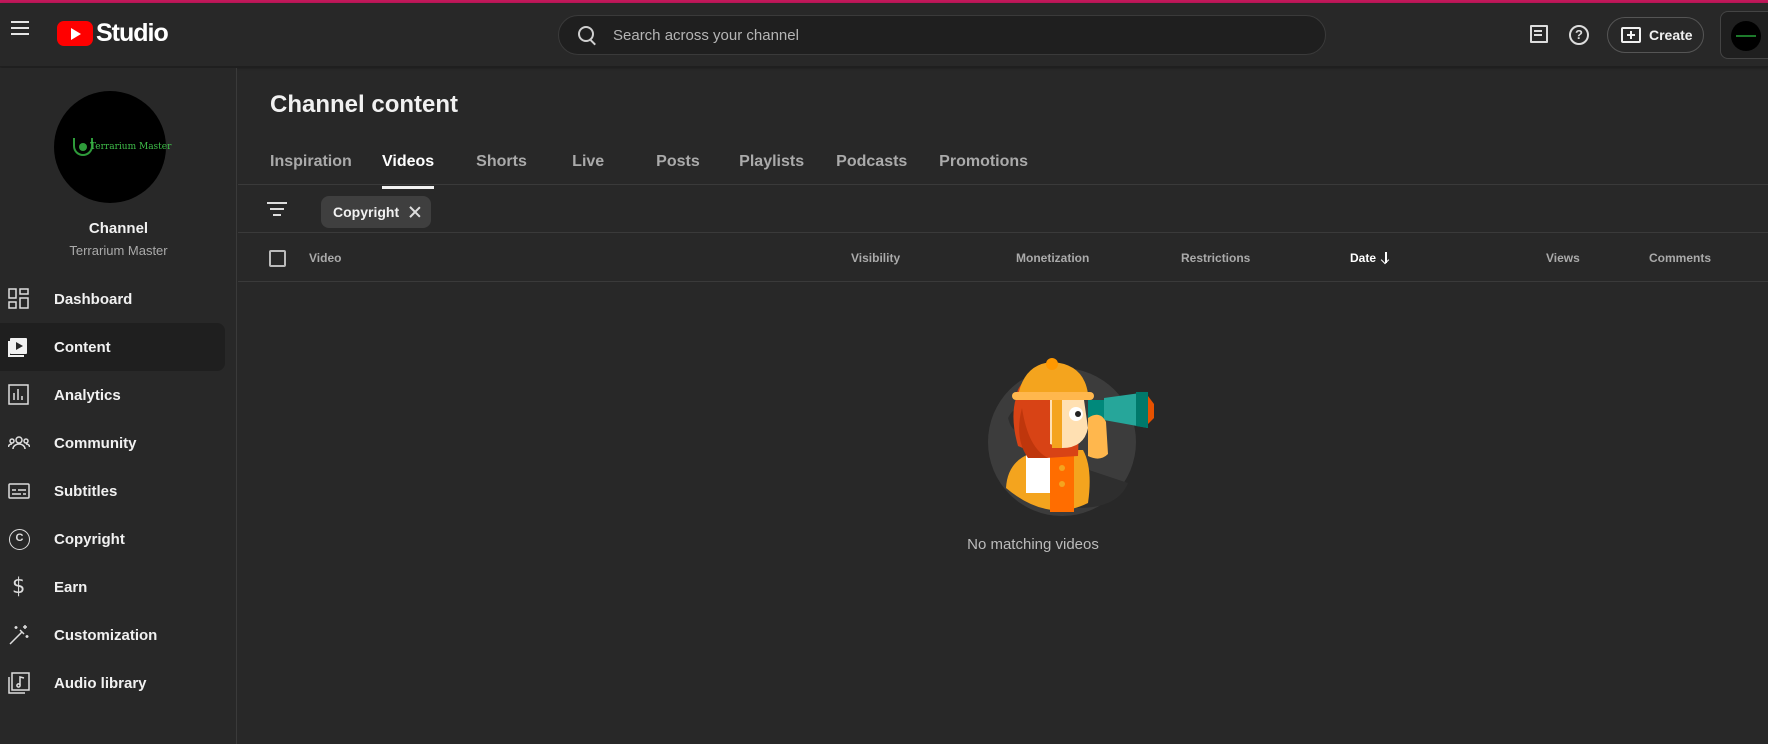 This screenshot has width=1768, height=744. What do you see at coordinates (1631, 35) in the screenshot?
I see `create-video-icon` at bounding box center [1631, 35].